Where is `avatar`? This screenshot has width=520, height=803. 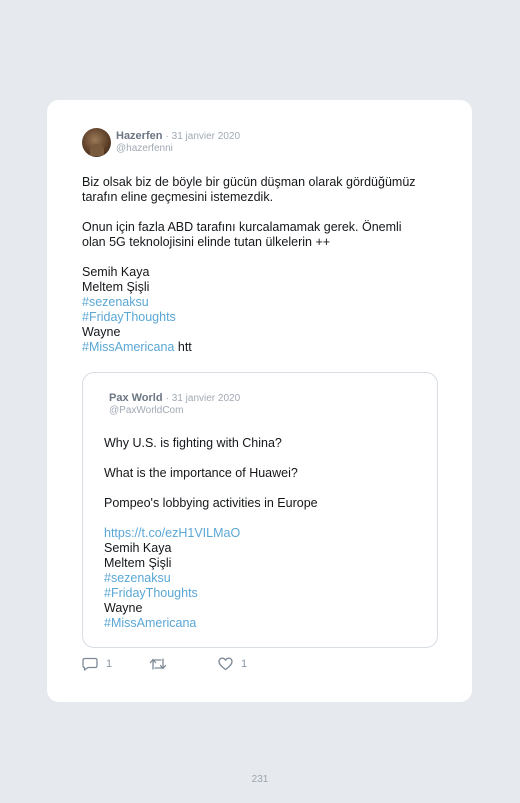 avatar is located at coordinates (96, 142).